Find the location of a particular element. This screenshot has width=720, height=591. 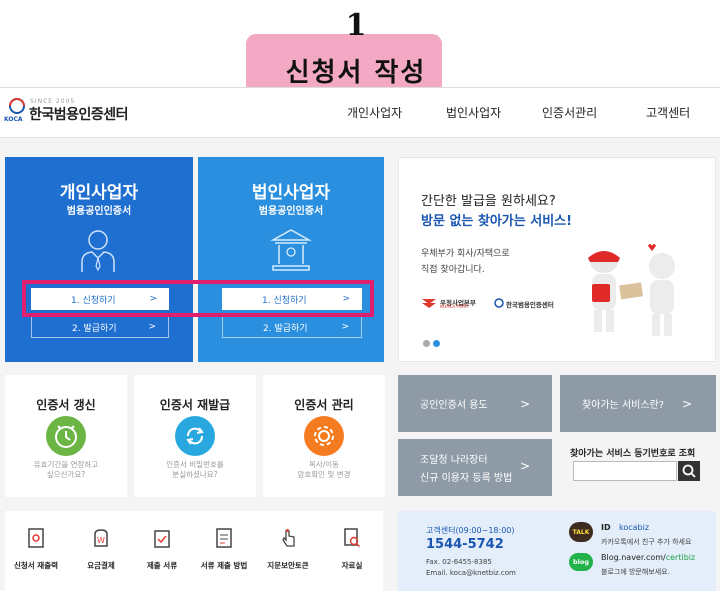

apply-highlight-box is located at coordinates (198, 298).